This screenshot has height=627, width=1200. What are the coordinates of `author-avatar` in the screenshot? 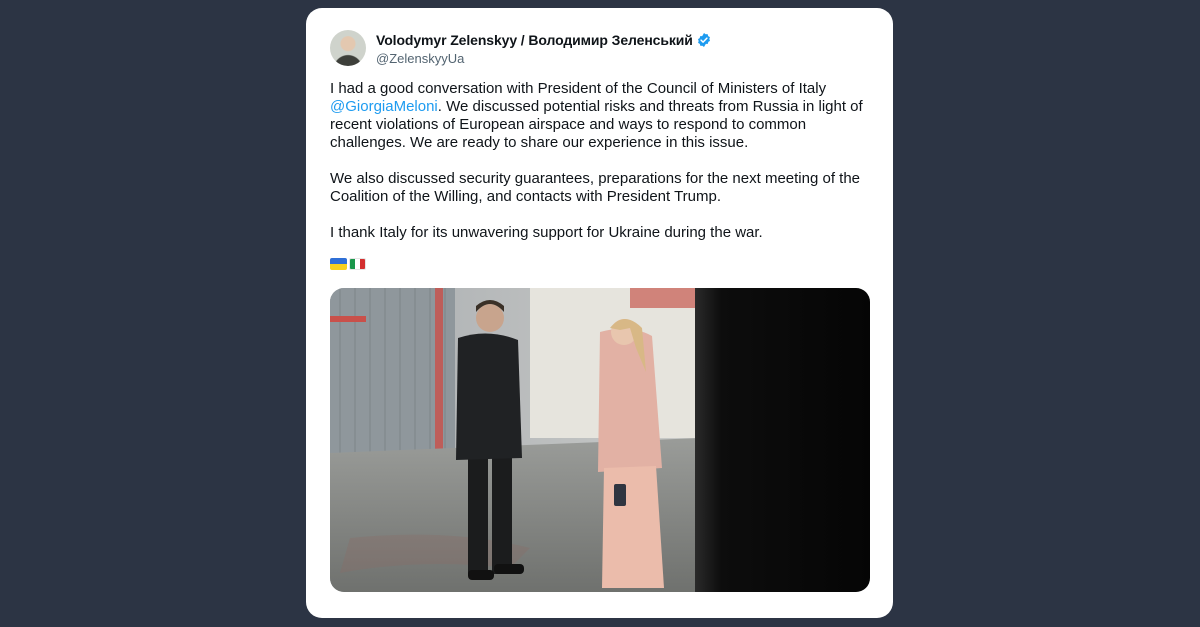 It's located at (348, 48).